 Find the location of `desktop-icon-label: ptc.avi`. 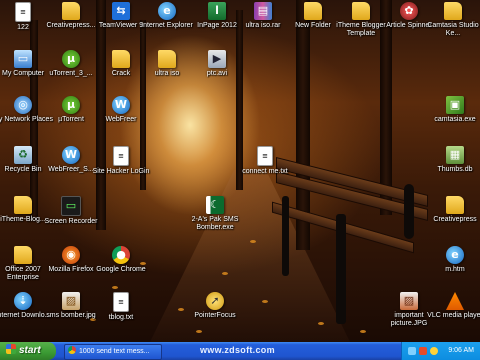

desktop-icon-label: ptc.avi is located at coordinates (217, 73).